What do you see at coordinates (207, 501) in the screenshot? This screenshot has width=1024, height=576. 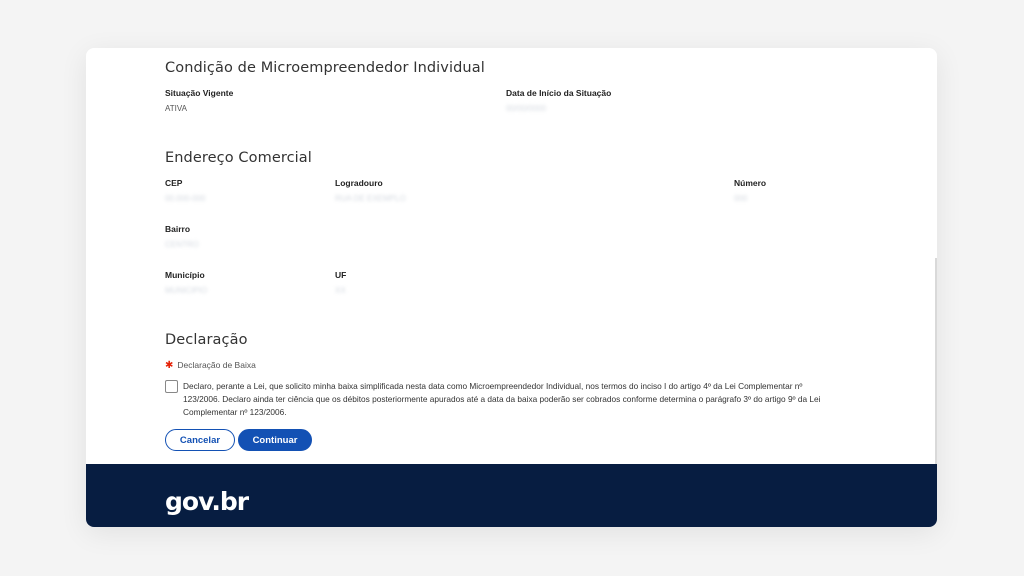 I see `govbr-logo: gov.br` at bounding box center [207, 501].